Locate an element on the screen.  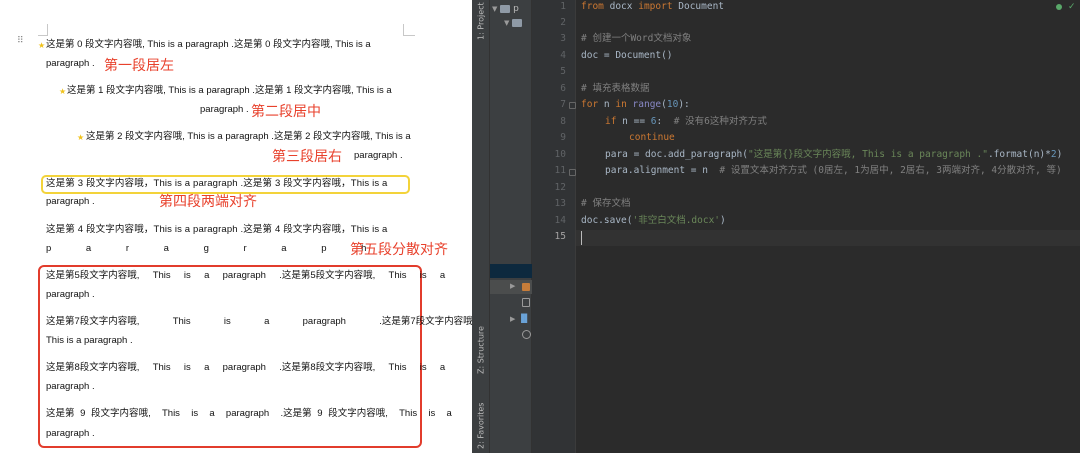
tab-project-tool-window: 1: Project is located at coordinates (481, 21).